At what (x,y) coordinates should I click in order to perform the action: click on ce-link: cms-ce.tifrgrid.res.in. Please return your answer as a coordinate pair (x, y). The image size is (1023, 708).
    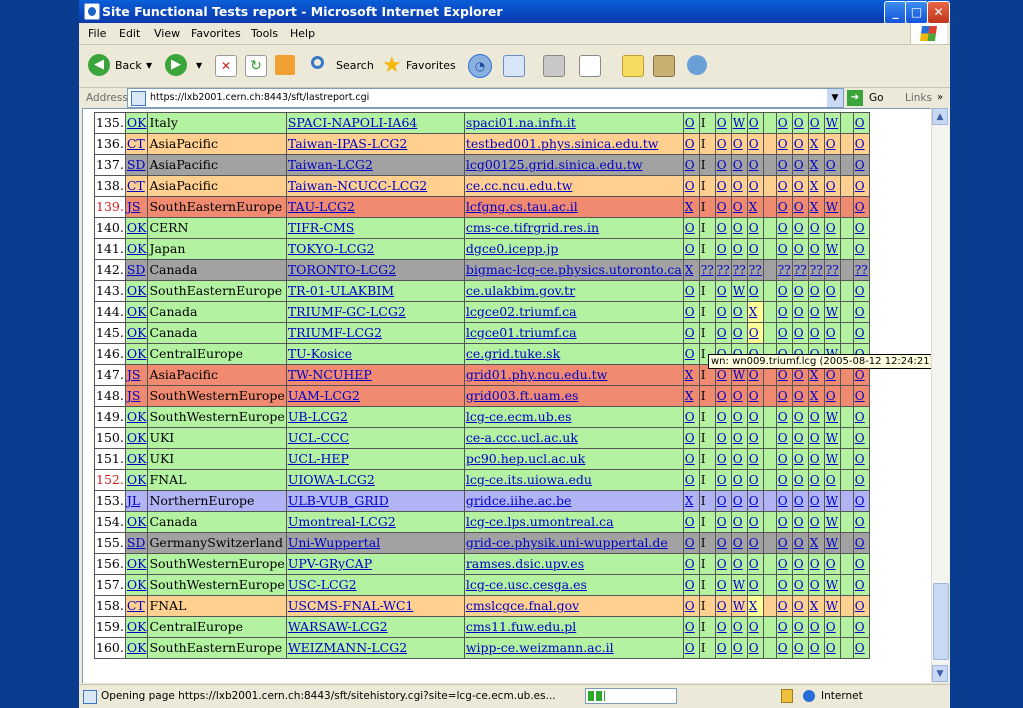
    Looking at the image, I should click on (532, 227).